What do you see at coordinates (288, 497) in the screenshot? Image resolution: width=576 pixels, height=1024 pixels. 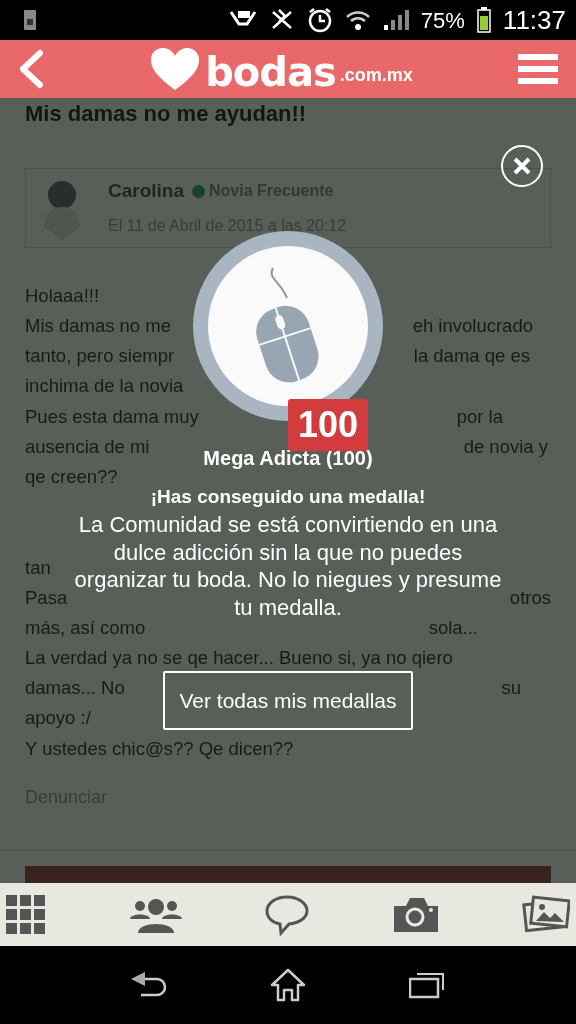 I see `medal-headline: ¡Has conseguido una medalla!` at bounding box center [288, 497].